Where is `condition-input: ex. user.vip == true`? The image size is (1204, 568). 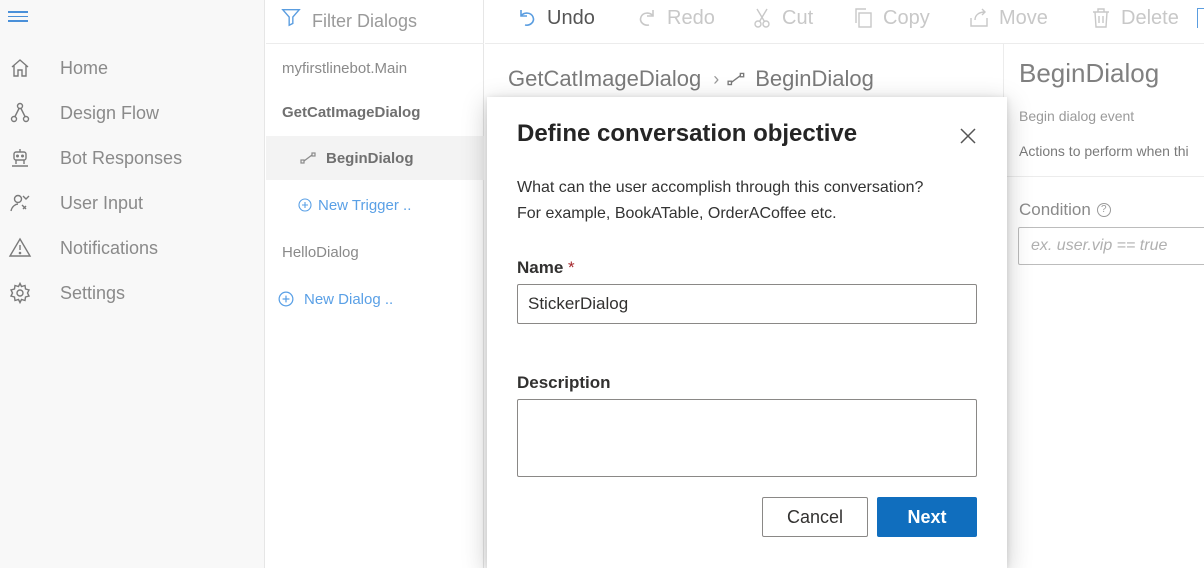
condition-input: ex. user.vip == true is located at coordinates (1111, 246).